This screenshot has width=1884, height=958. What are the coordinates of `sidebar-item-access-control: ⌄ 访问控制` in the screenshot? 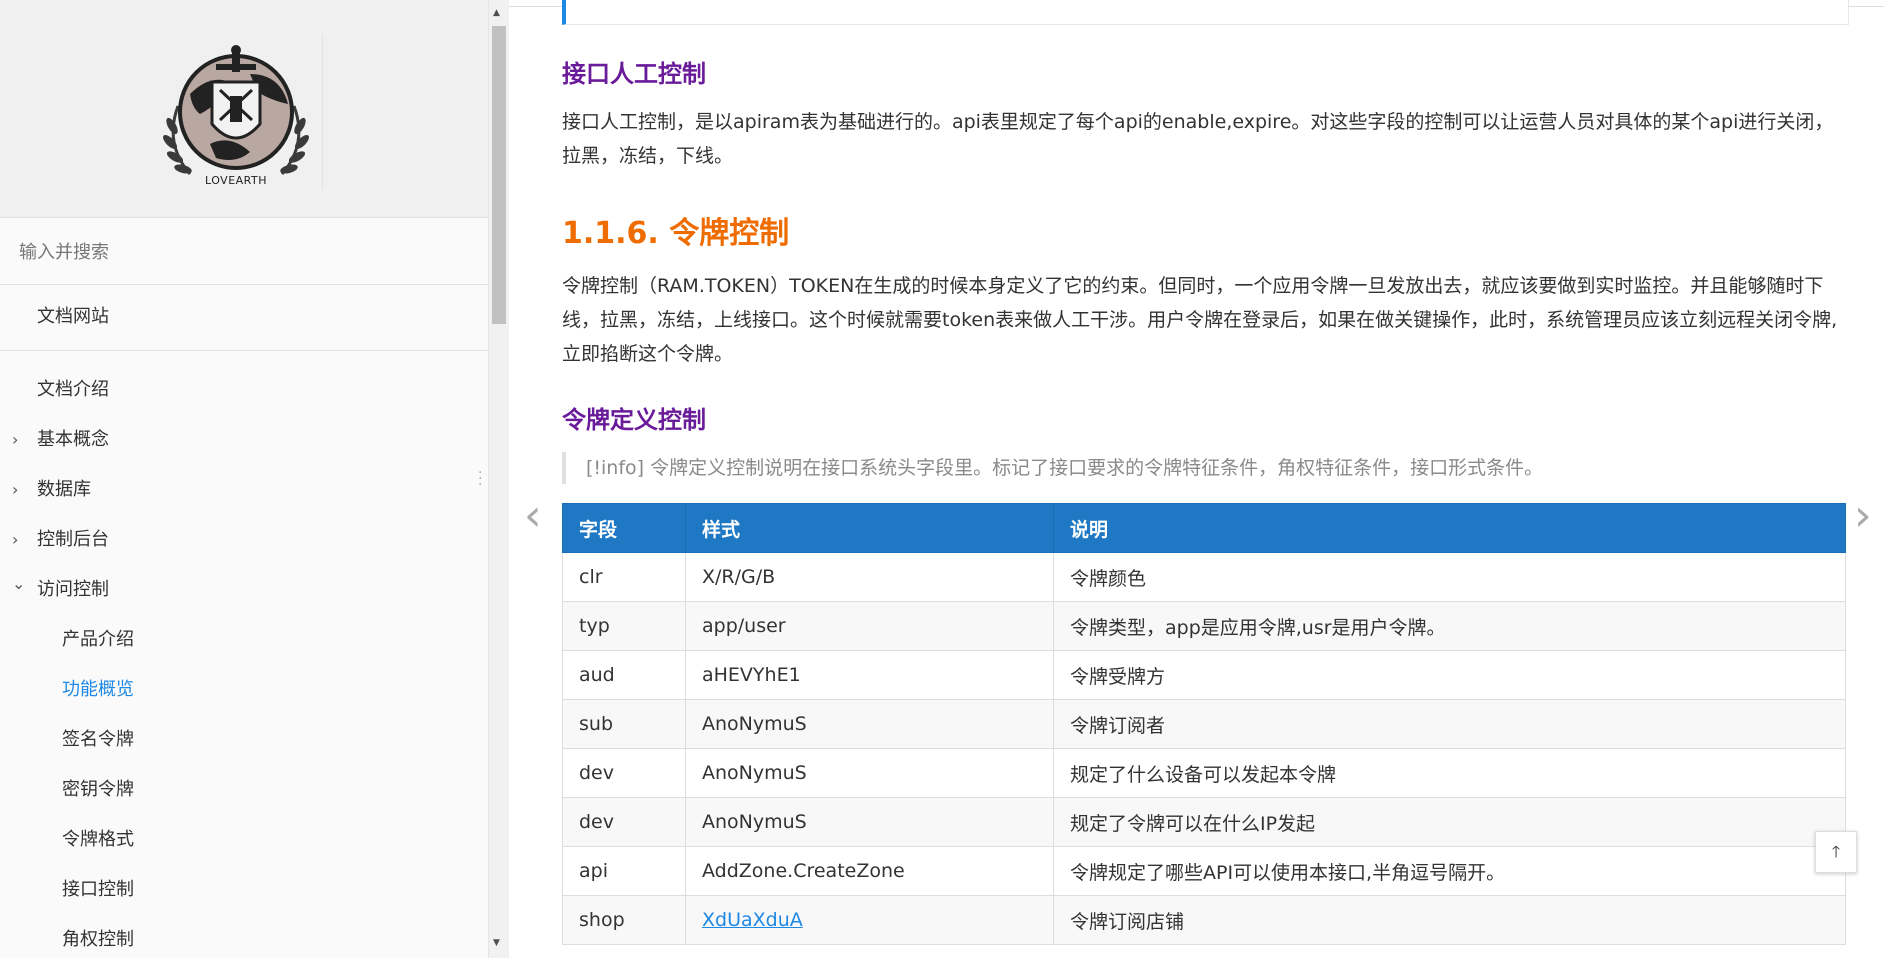 It's located at (244, 590).